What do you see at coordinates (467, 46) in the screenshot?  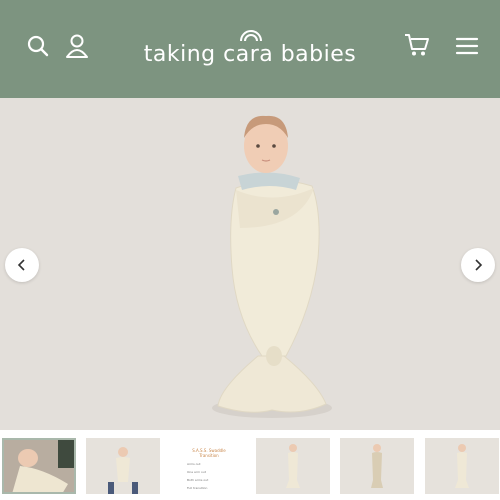 I see `menu-icon` at bounding box center [467, 46].